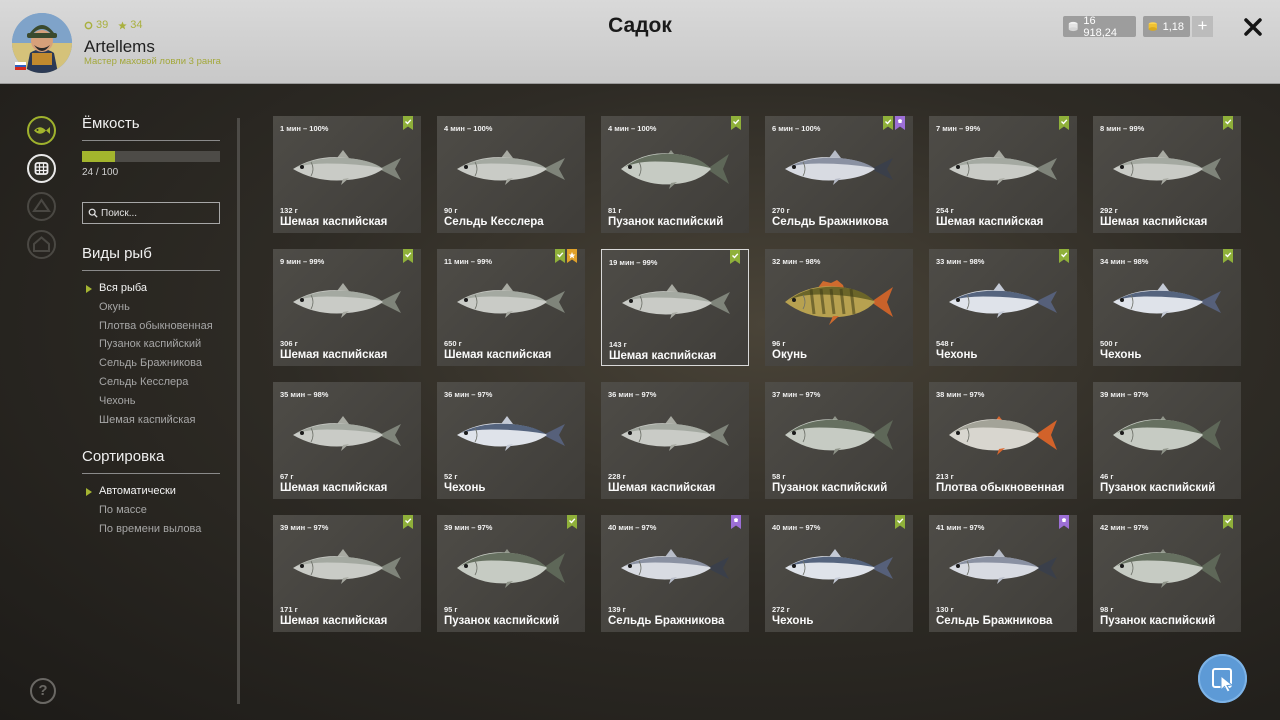 Image resolution: width=1280 pixels, height=720 pixels. What do you see at coordinates (289, 343) in the screenshot?
I see `fish-weight: 306 г` at bounding box center [289, 343].